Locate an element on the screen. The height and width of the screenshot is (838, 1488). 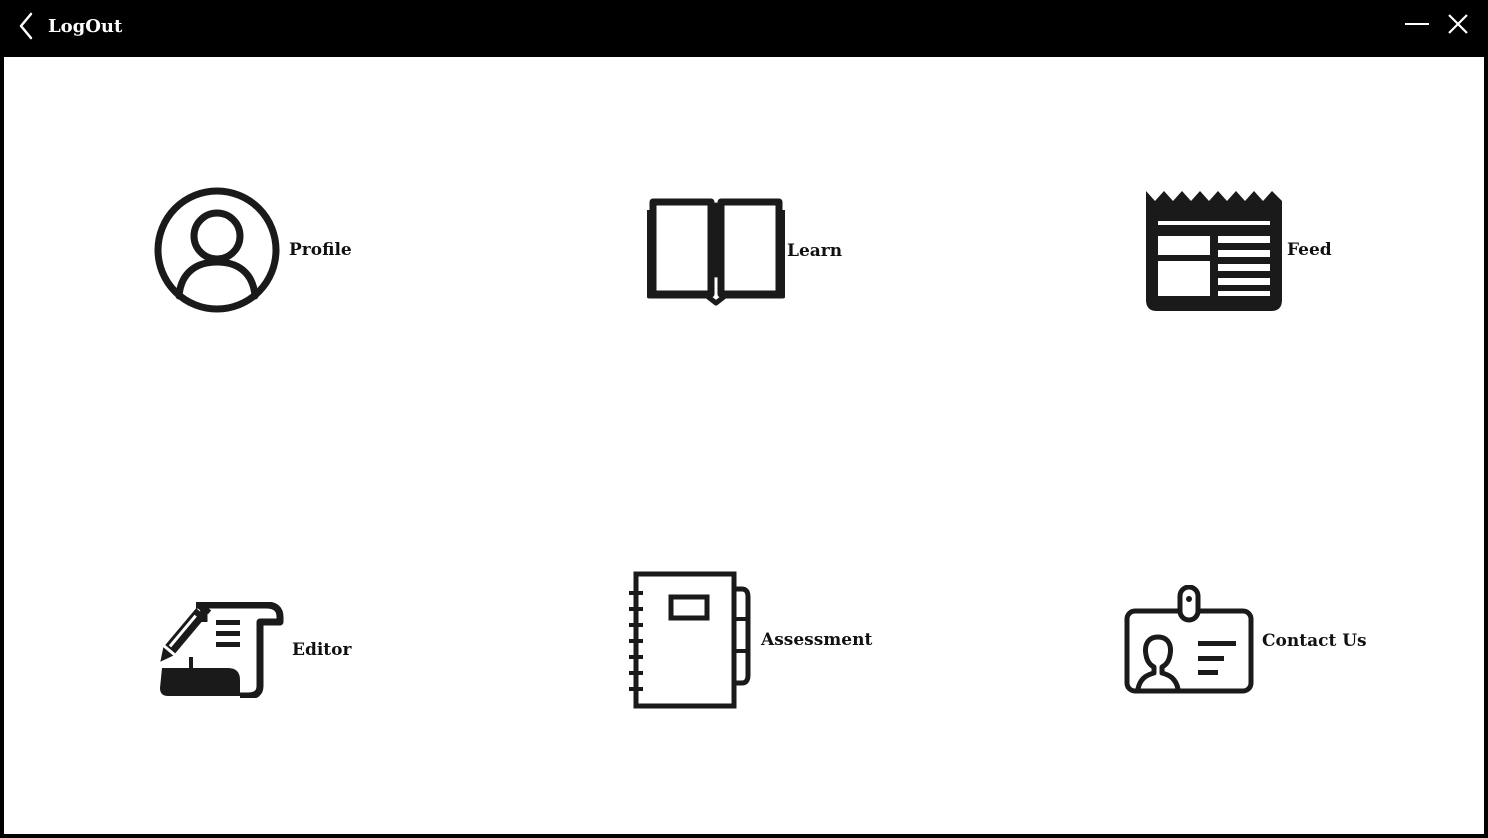
menu-item-editor: Editor is located at coordinates (252, 650).